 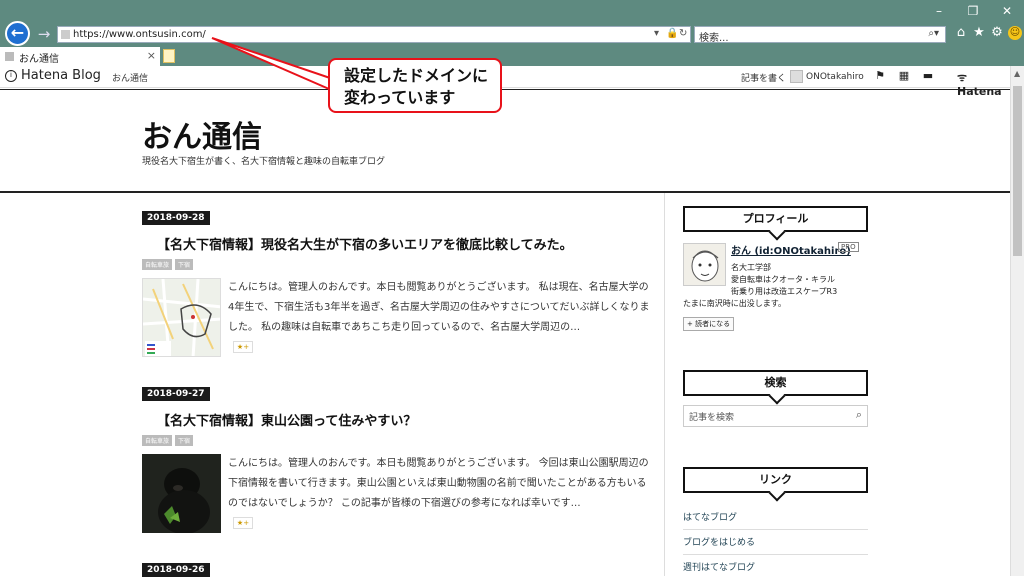 I want to click on column-divider, so click(x=664, y=384).